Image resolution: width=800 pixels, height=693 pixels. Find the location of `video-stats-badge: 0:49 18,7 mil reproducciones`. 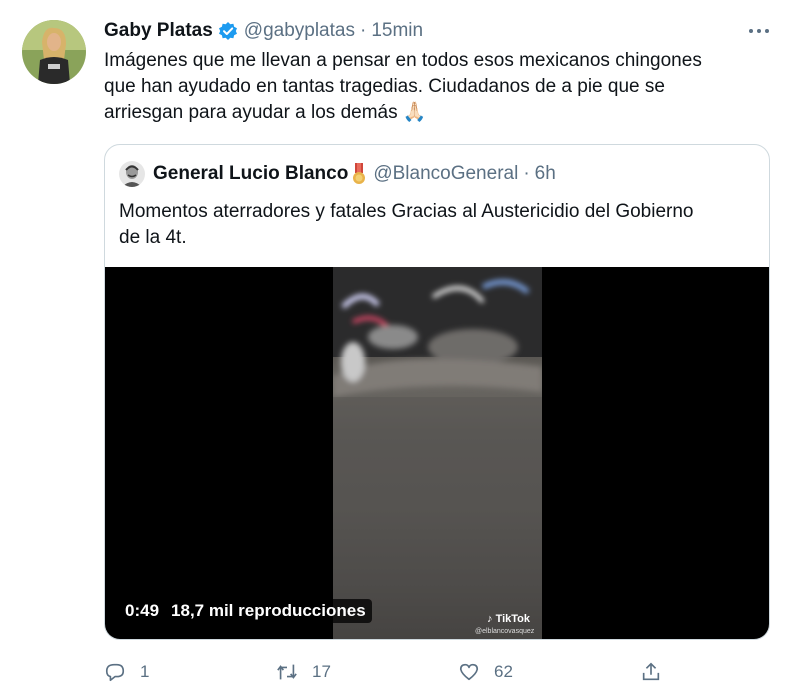

video-stats-badge: 0:49 18,7 mil reproducciones is located at coordinates (245, 611).